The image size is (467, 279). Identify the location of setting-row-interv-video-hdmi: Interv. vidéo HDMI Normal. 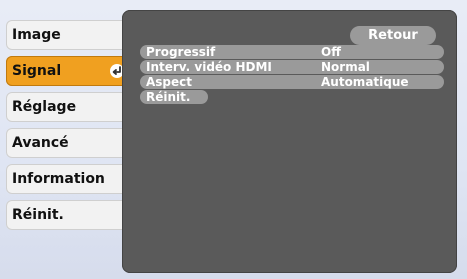
(292, 67).